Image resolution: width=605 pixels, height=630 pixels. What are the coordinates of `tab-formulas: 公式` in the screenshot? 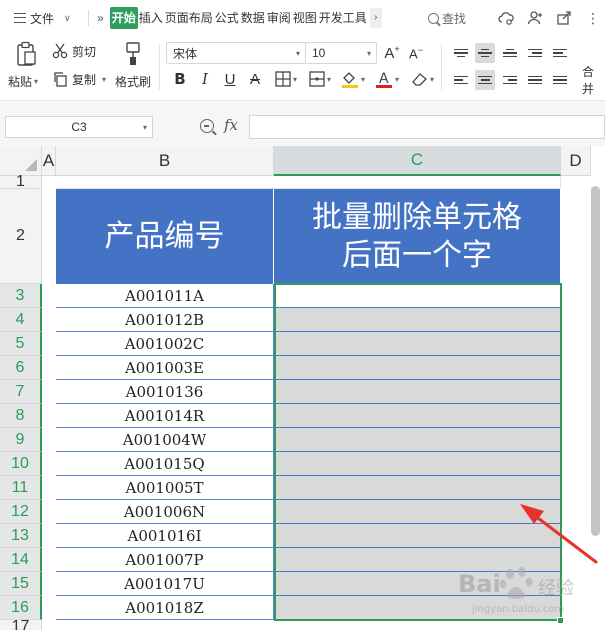 It's located at (227, 18).